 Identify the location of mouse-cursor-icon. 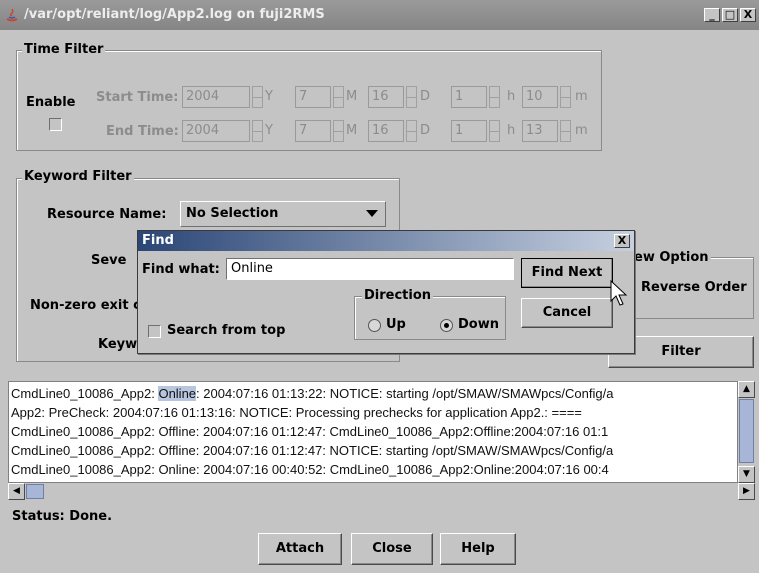
(619, 293).